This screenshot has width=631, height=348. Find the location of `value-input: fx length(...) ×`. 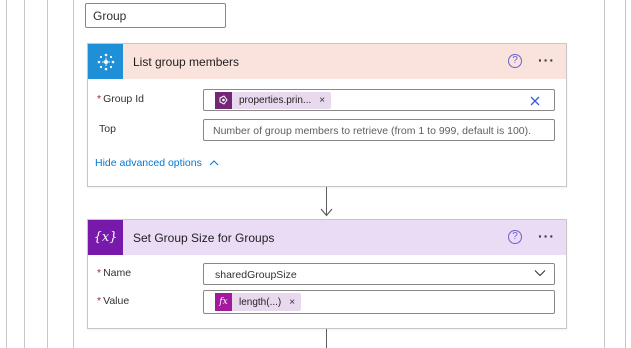

value-input: fx length(...) × is located at coordinates (379, 302).